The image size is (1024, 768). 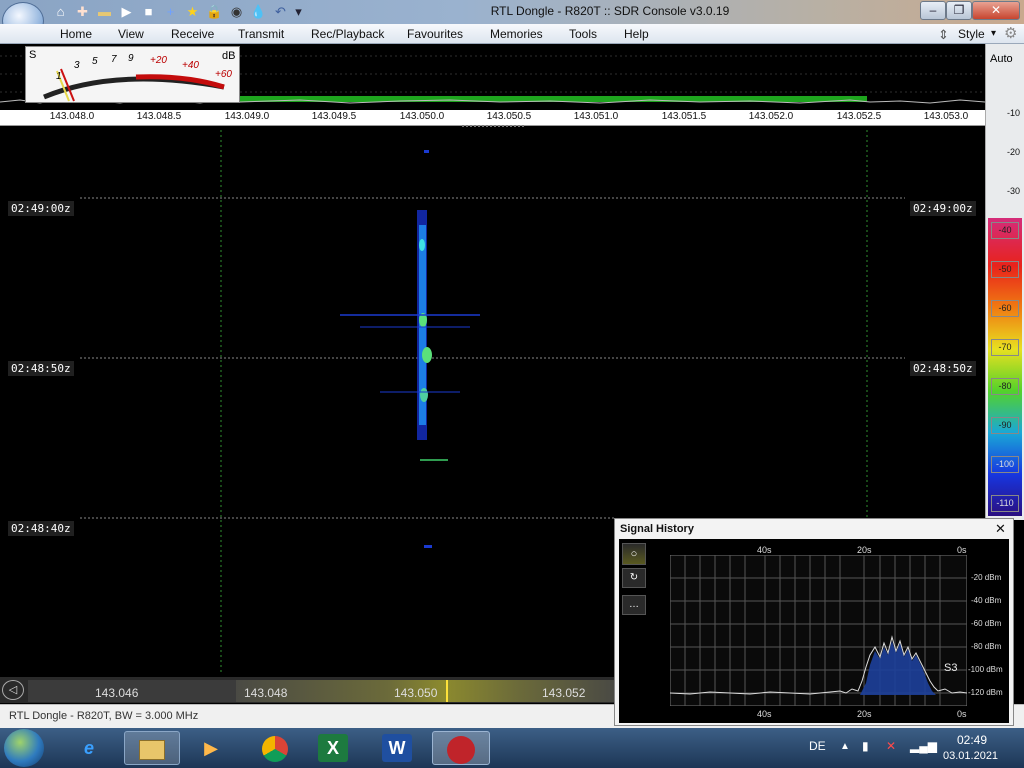 I want to click on lock-icon: 🔒, so click(x=214, y=11).